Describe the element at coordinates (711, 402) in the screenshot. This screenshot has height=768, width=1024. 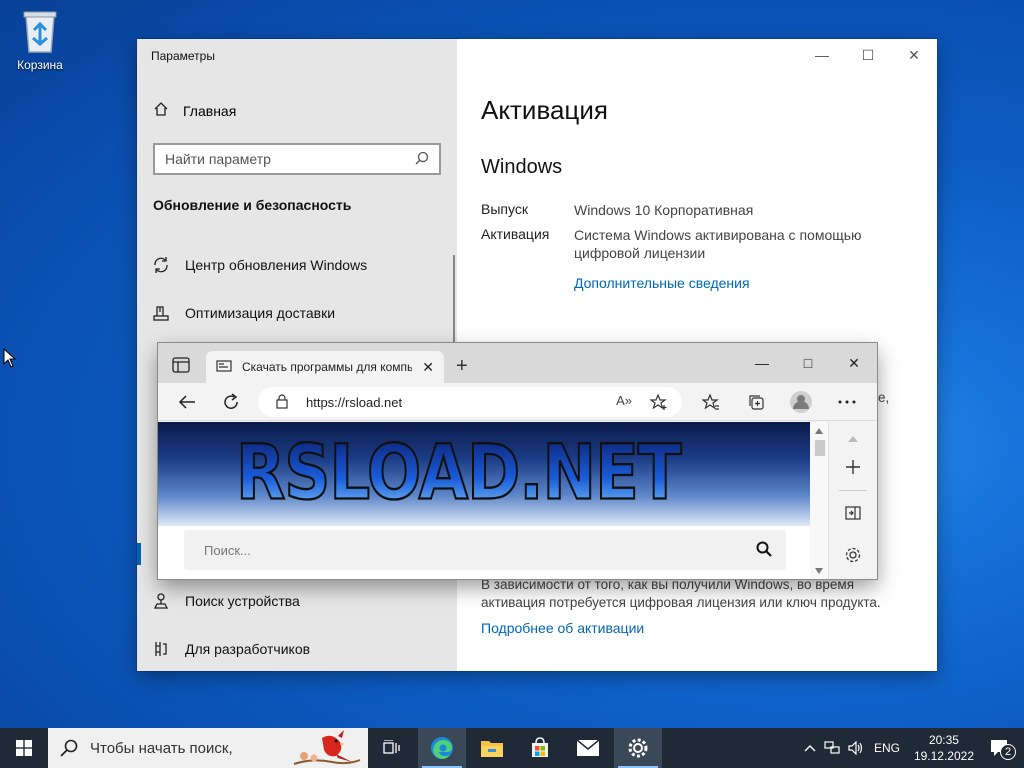
I see `favorites-button` at that location.